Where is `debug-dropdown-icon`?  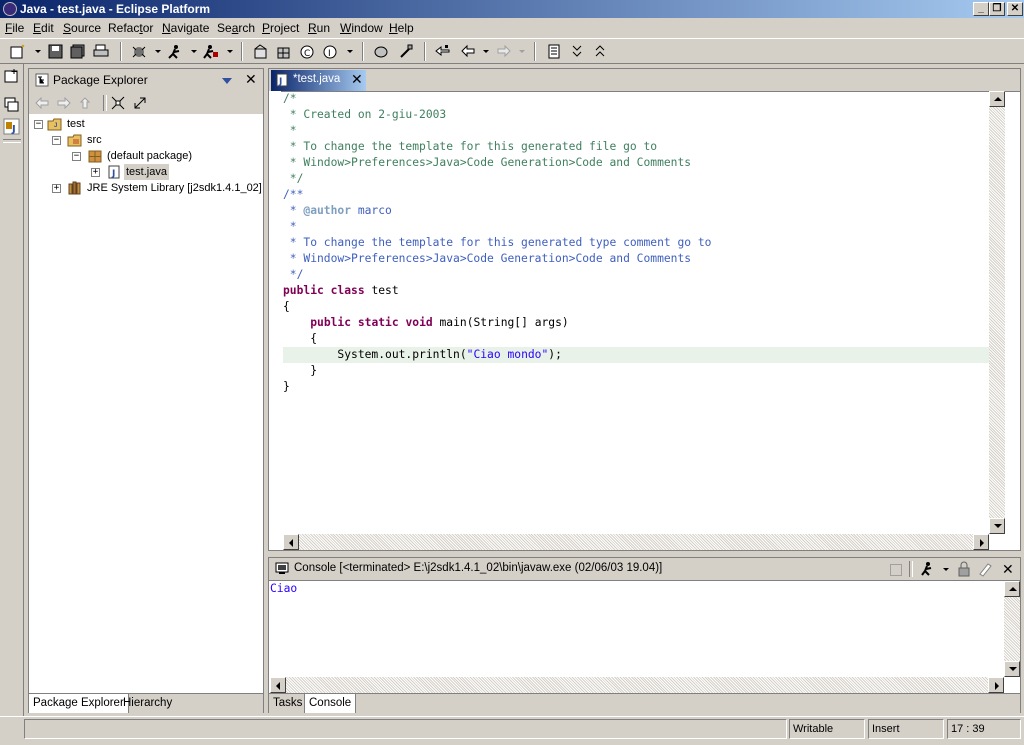
debug-dropdown-icon is located at coordinates (158, 51).